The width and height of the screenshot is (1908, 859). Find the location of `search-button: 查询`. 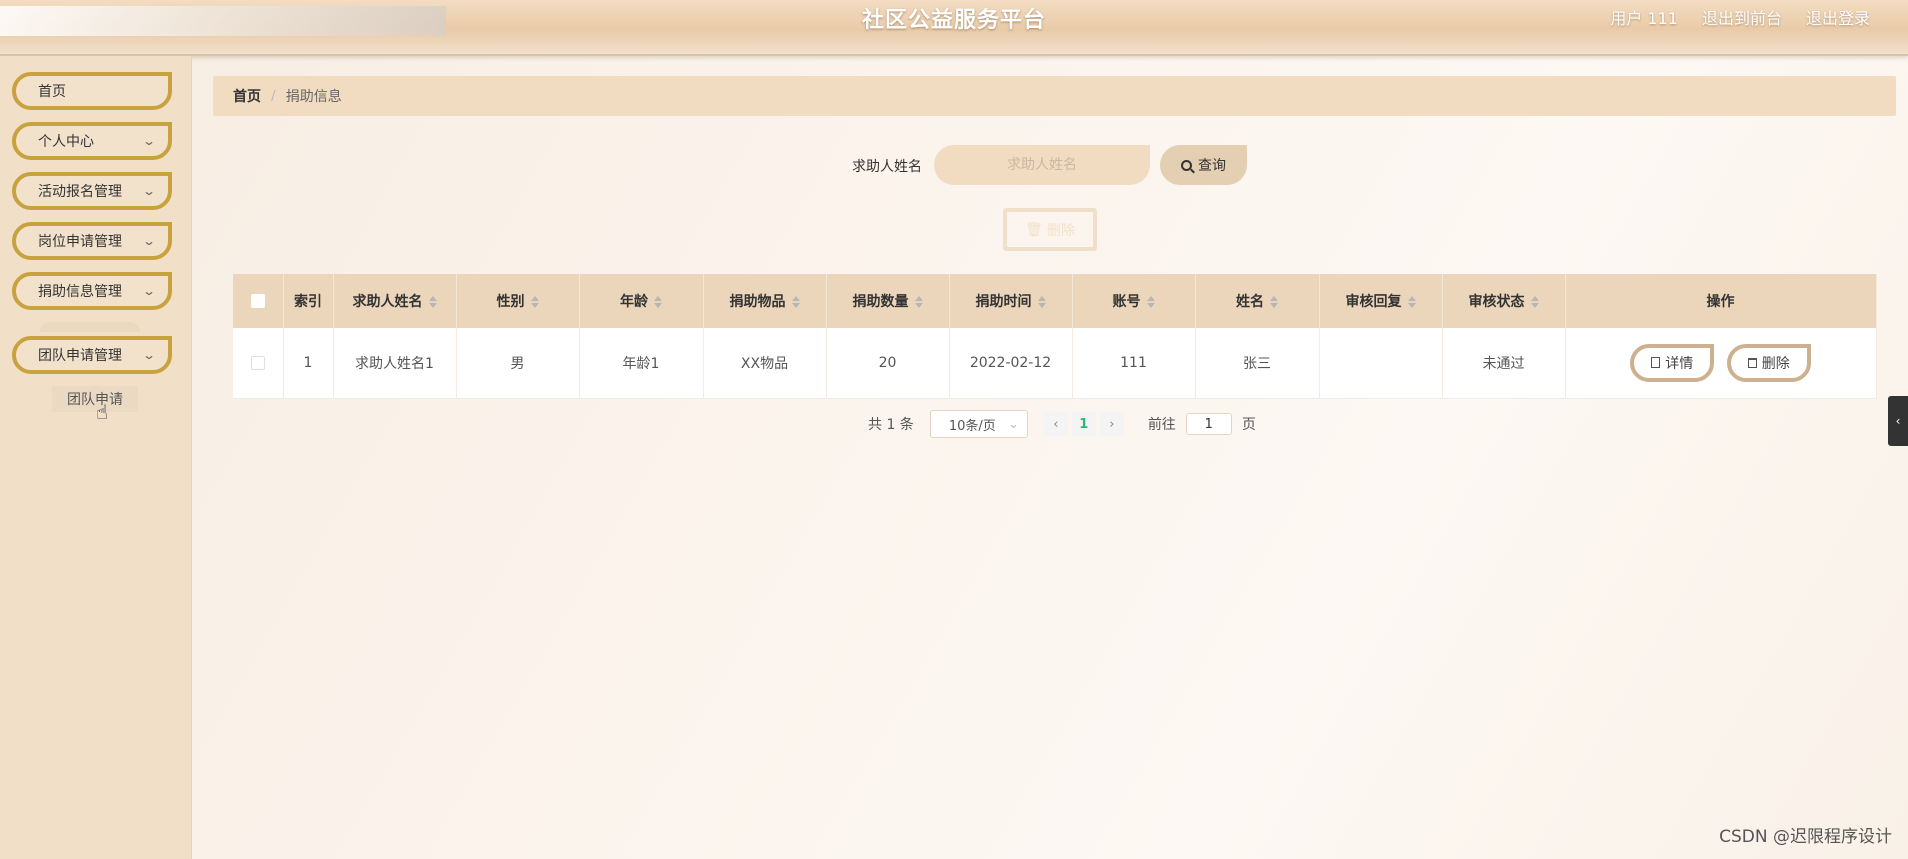

search-button: 查询 is located at coordinates (1203, 165).